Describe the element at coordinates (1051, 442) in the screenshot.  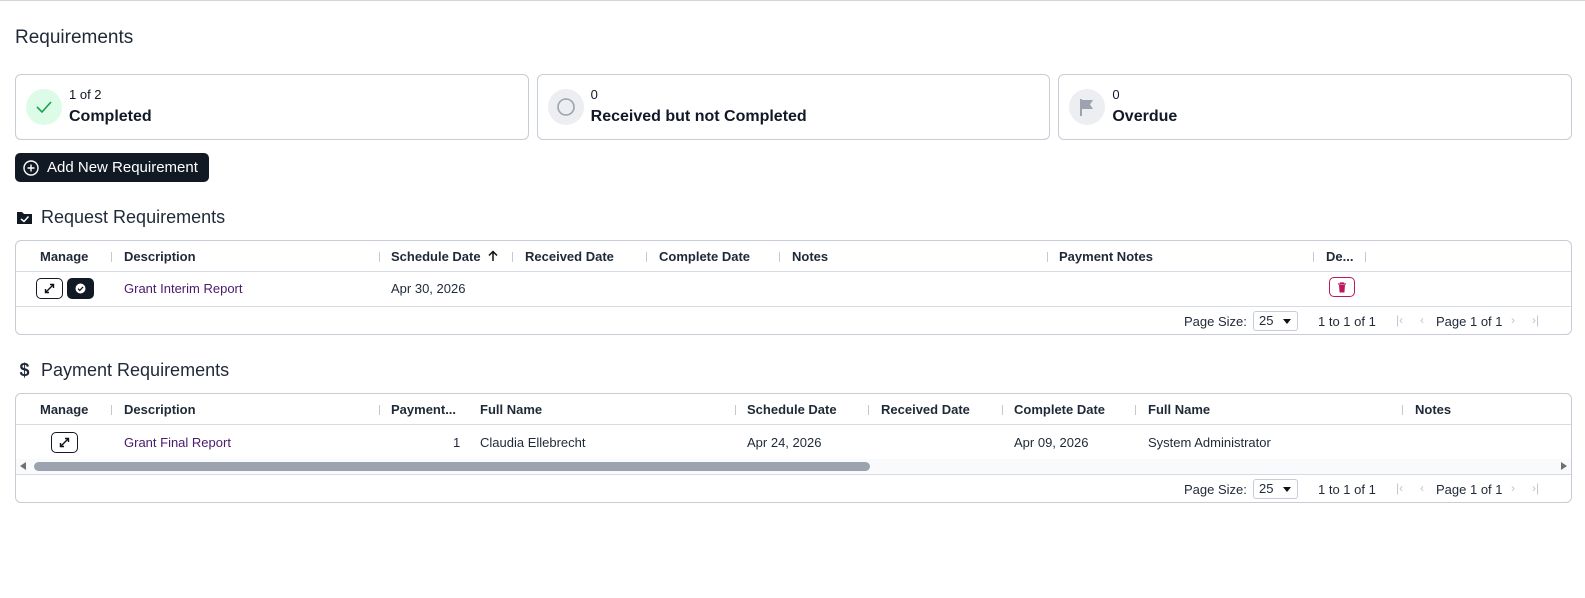
I see `payment-complete-date: Apr 09, 2026` at that location.